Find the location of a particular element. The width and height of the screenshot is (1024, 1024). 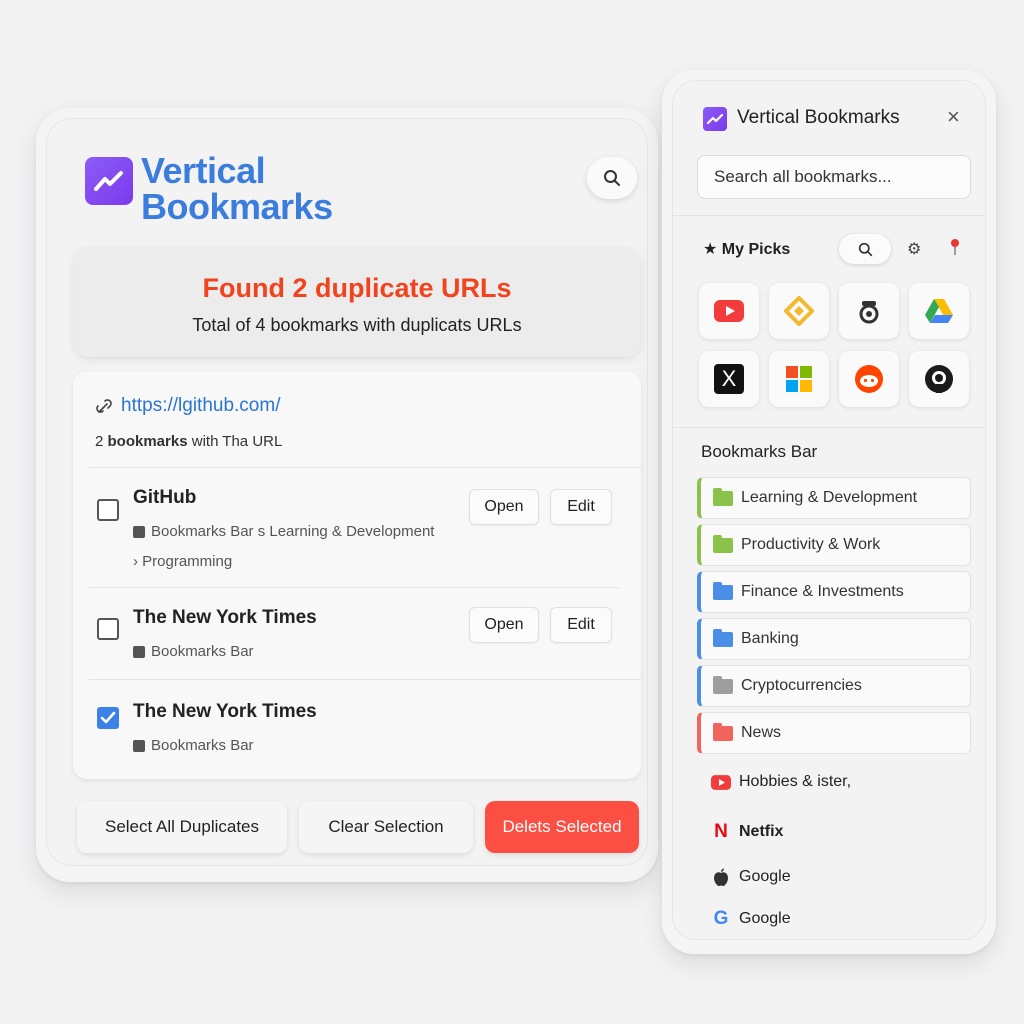

youtube-tile is located at coordinates (729, 311).